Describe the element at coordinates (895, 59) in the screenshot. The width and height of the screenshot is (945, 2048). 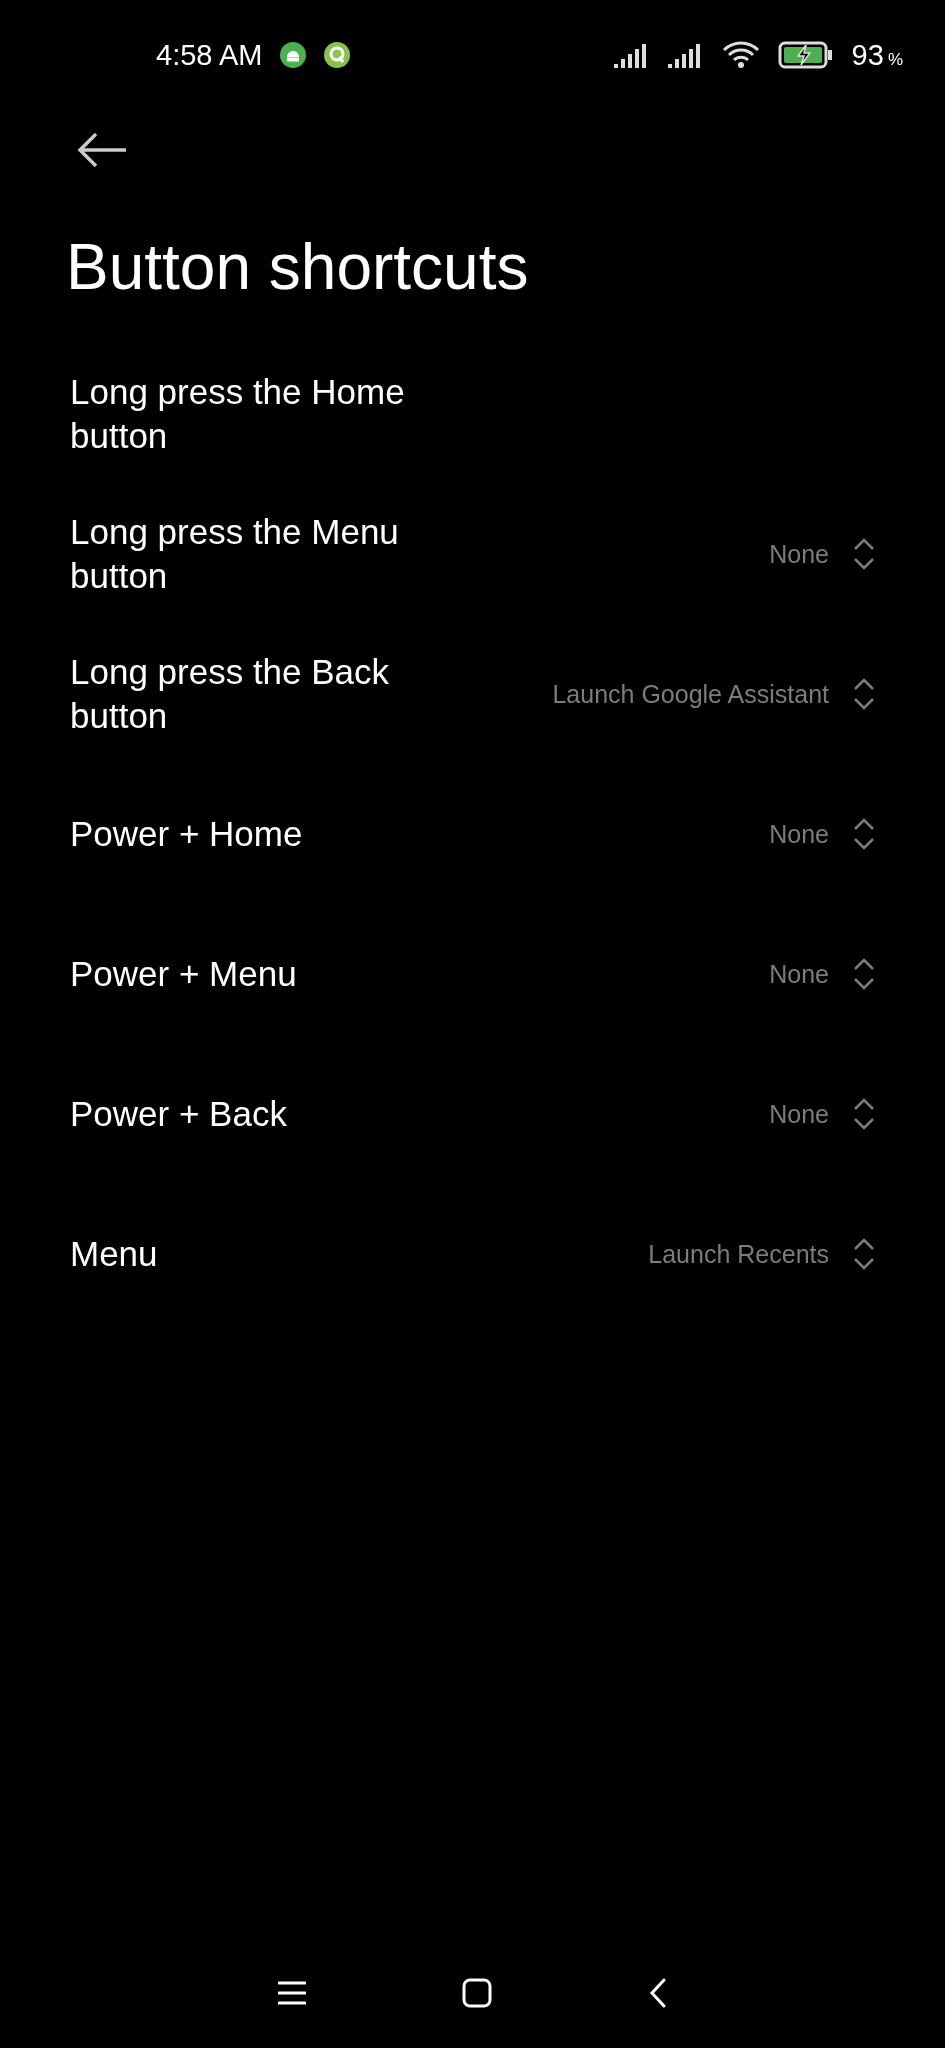
I see `battery-unit: %` at that location.